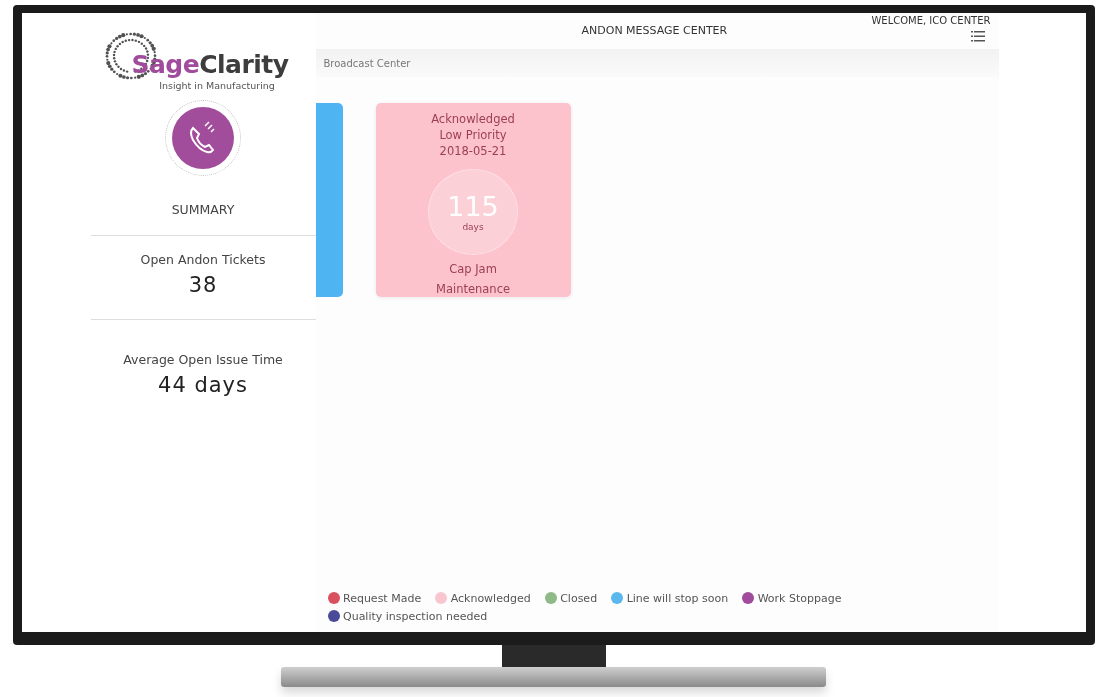 The image size is (1107, 697). What do you see at coordinates (203, 138) in the screenshot?
I see `phone-icon` at bounding box center [203, 138].